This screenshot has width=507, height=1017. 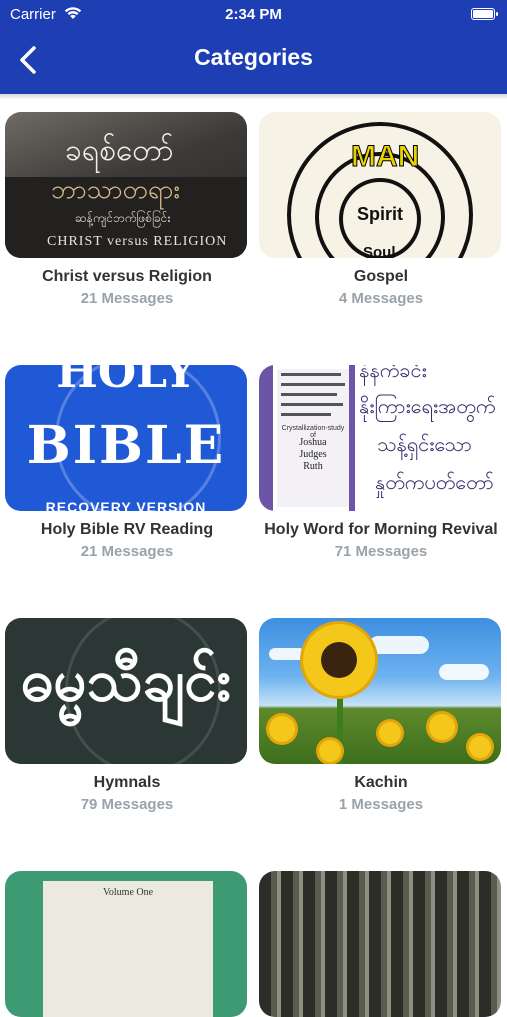 I want to click on status-bar: Carrier 2:34 PM, so click(x=253, y=14).